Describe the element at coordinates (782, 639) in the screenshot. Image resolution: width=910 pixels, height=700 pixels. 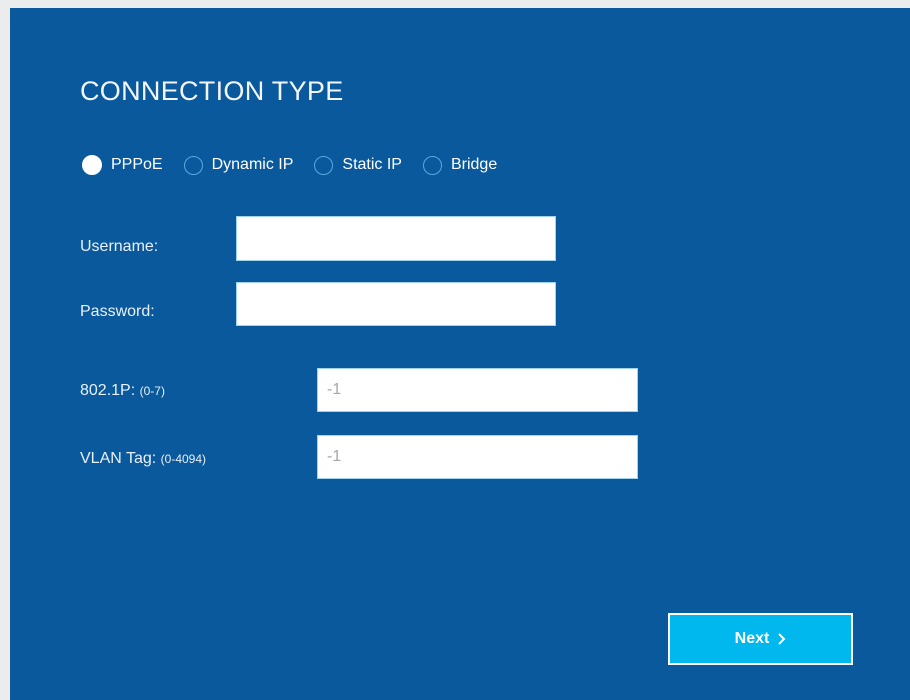
I see `chevron-right-icon` at that location.